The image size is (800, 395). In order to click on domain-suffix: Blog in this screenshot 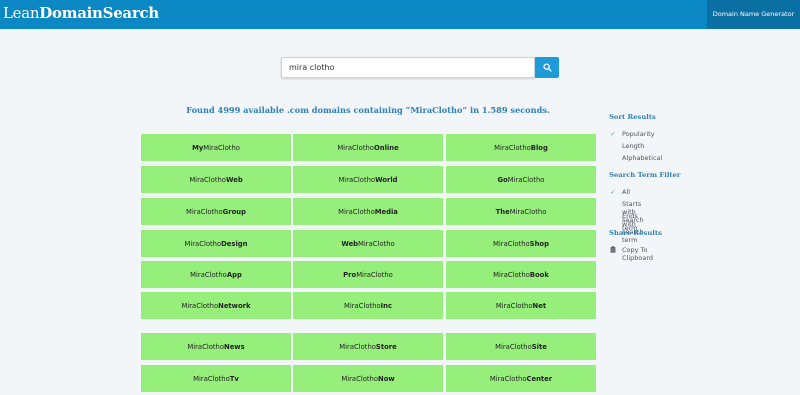, I will do `click(539, 147)`.